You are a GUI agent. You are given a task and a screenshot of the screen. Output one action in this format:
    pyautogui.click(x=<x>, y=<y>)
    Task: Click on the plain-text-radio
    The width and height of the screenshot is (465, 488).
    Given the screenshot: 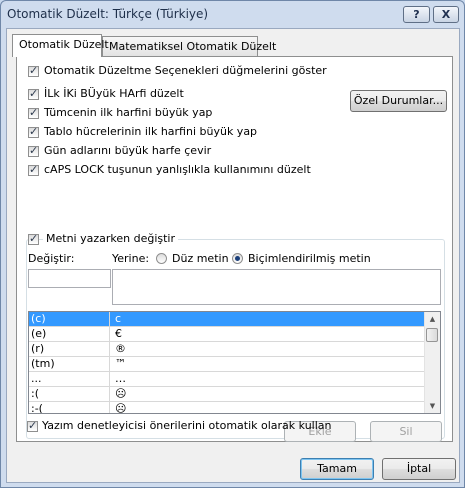 What is the action you would take?
    pyautogui.click(x=161, y=258)
    